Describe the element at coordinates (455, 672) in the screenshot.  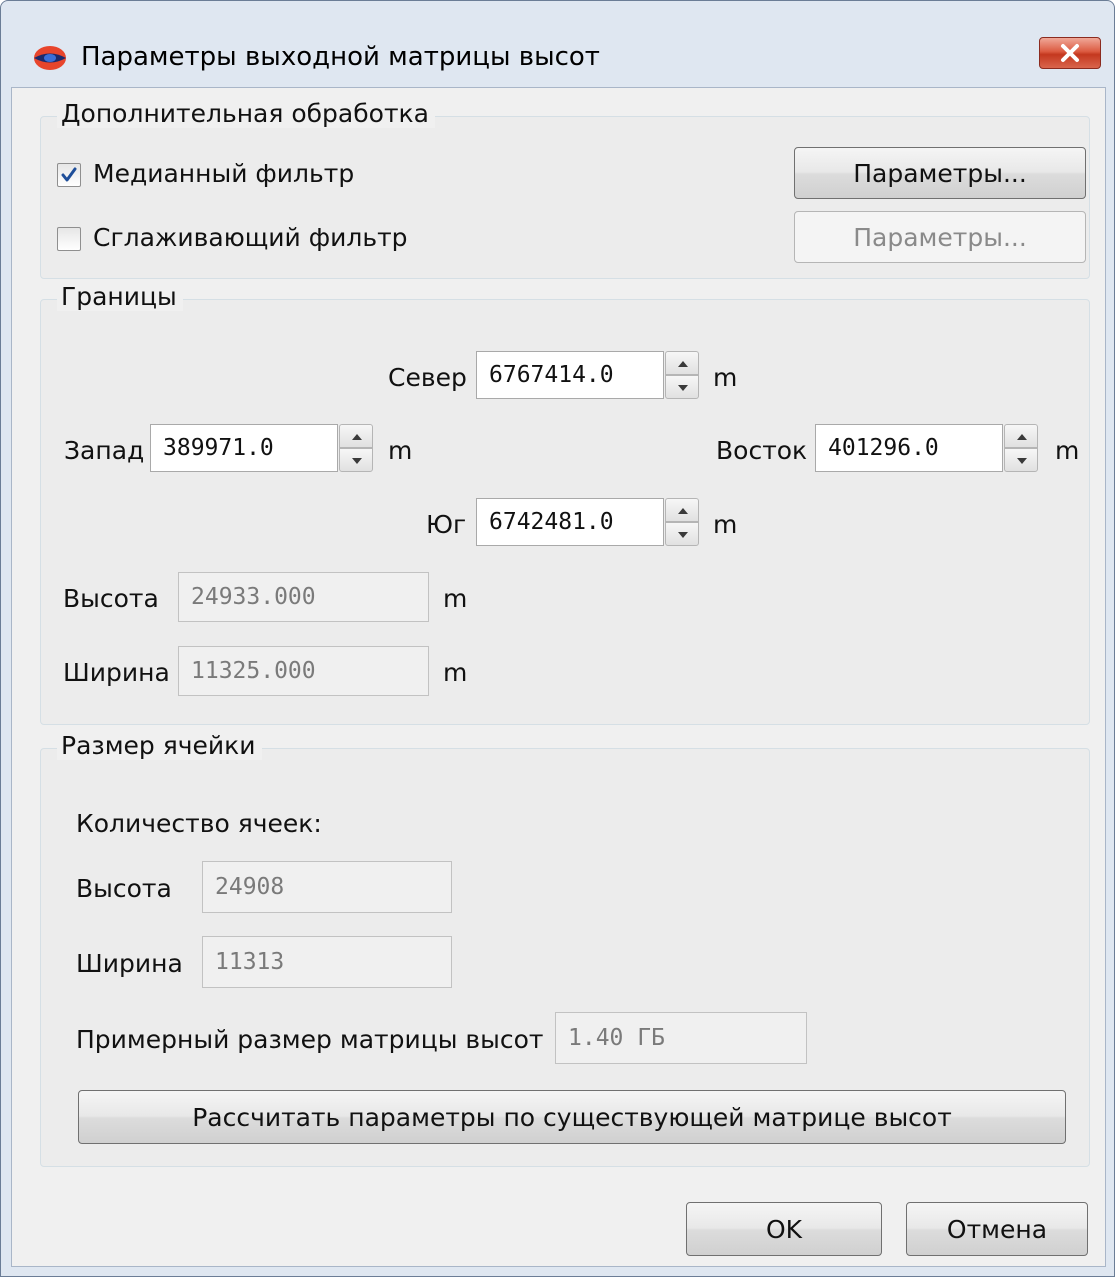
I see `bounds-width-unit: m` at that location.